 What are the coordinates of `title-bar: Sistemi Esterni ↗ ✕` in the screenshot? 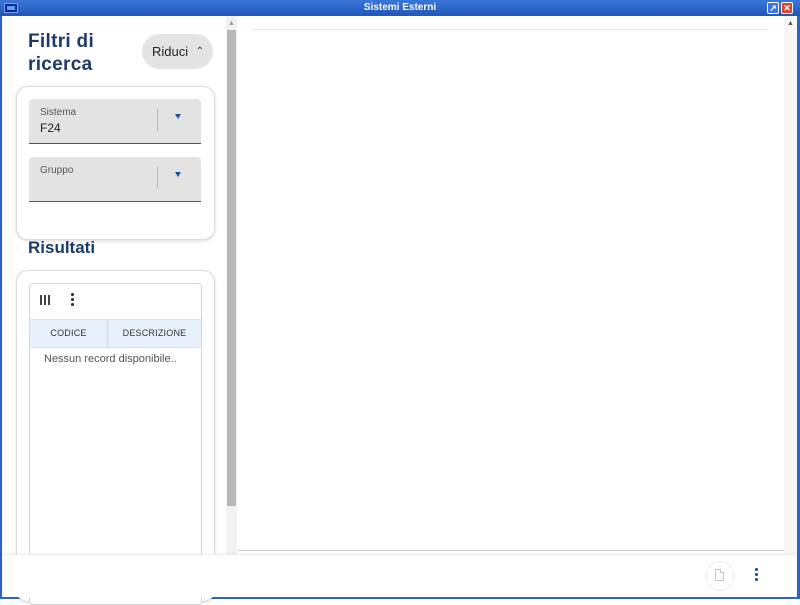 It's located at (400, 8).